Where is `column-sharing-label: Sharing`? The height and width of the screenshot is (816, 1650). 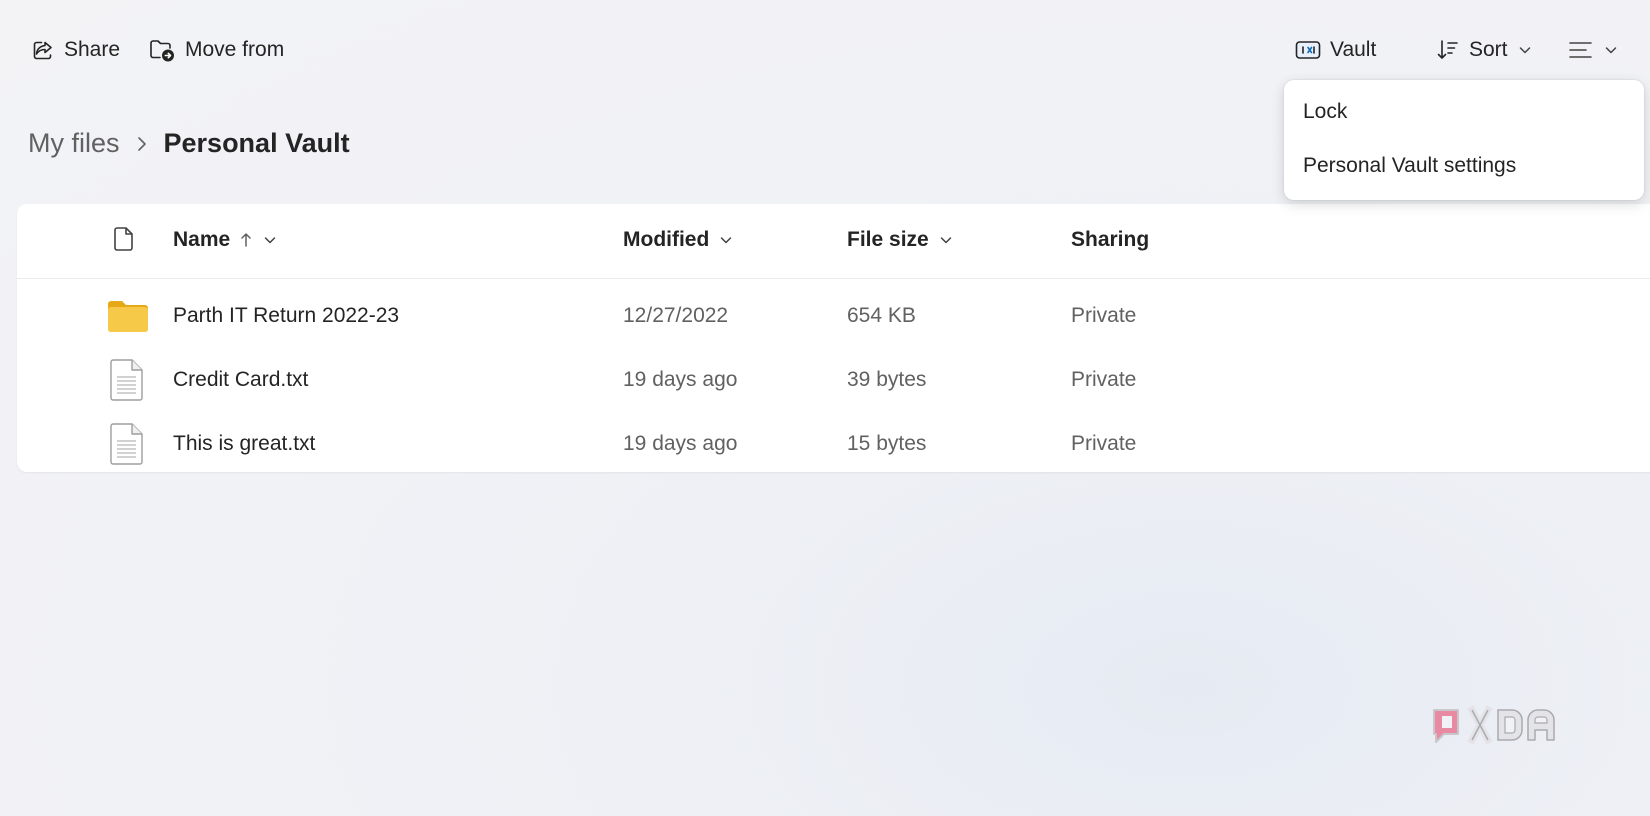 column-sharing-label: Sharing is located at coordinates (1110, 239).